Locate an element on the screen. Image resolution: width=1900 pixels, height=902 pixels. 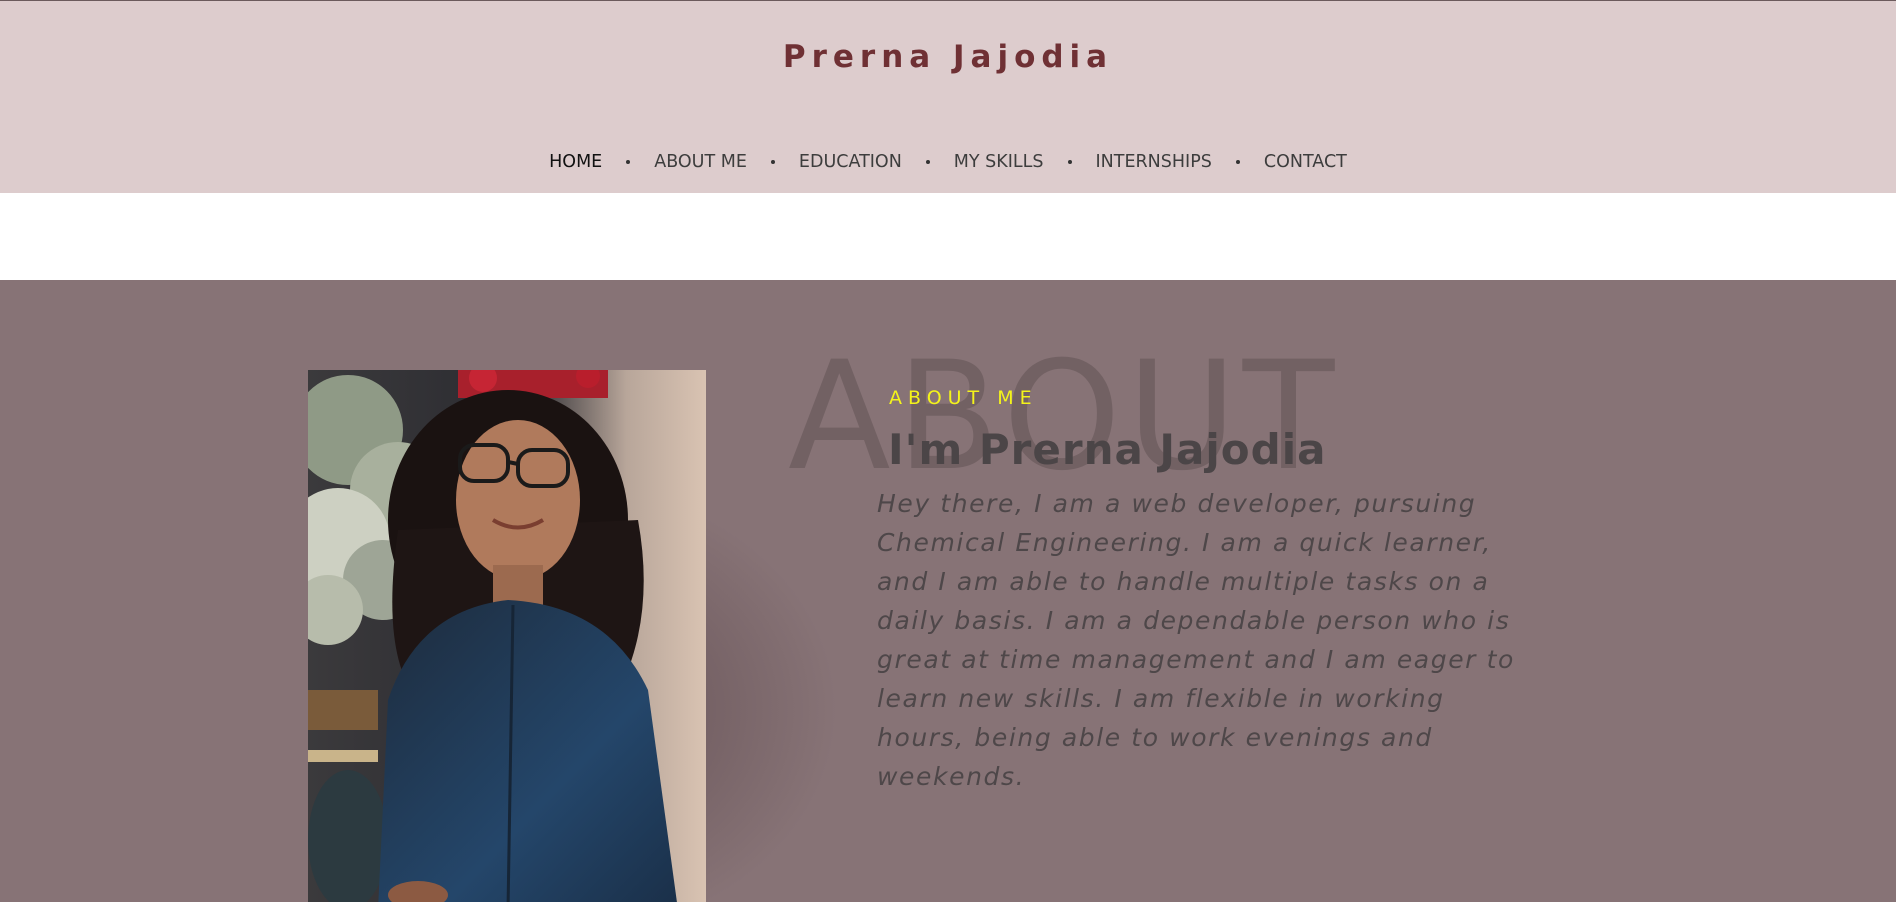
section-eyebrow: ABOUT ME is located at coordinates (963, 398).